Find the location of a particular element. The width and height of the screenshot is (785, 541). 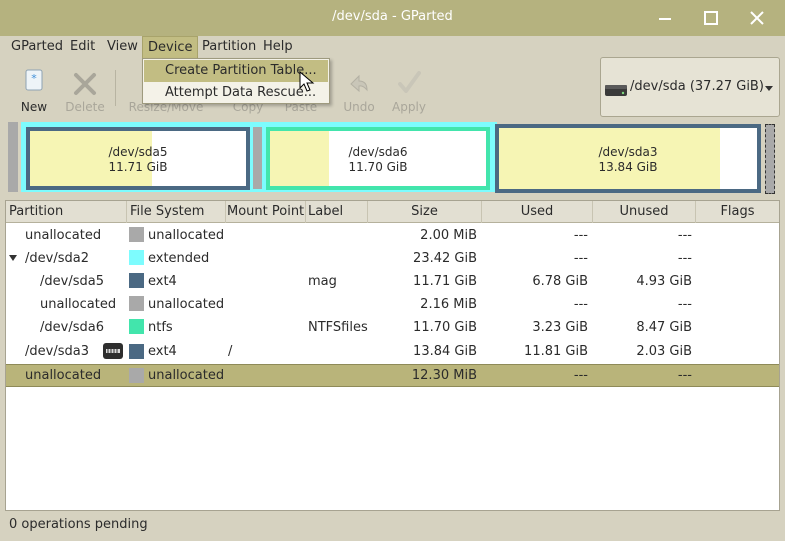

diskmap-sda3-size: 13.84 GiB is located at coordinates (628, 167).